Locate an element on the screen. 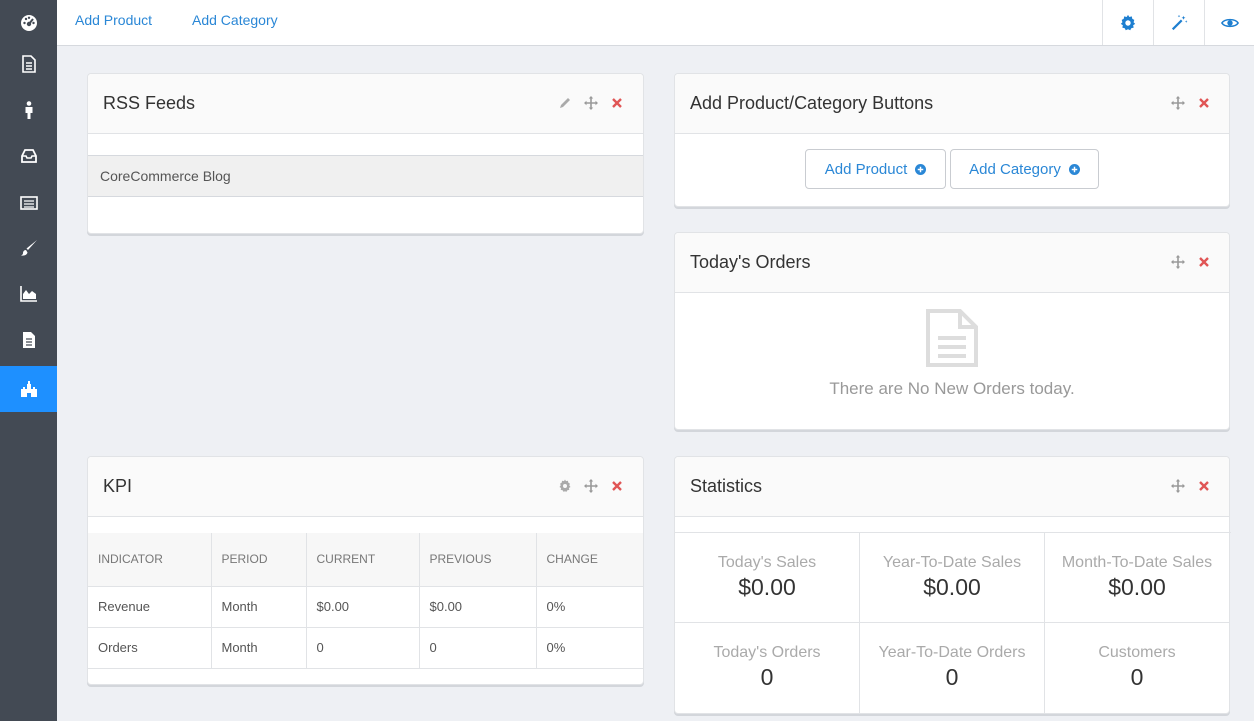  stat-todays-orders: Today's Orders 0 is located at coordinates (767, 668).